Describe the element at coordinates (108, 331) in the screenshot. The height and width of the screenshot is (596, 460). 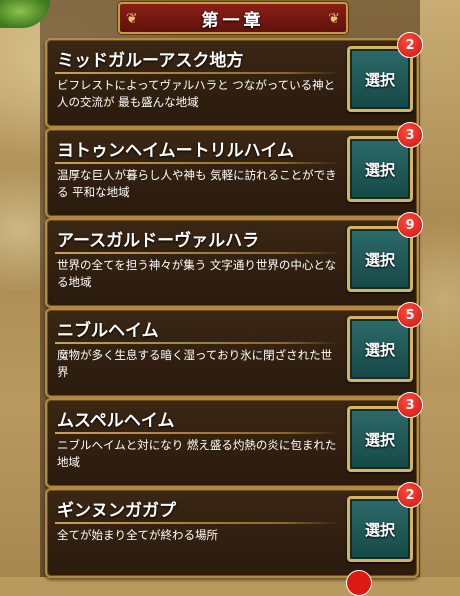
I see `region-title: ニブルヘイム` at that location.